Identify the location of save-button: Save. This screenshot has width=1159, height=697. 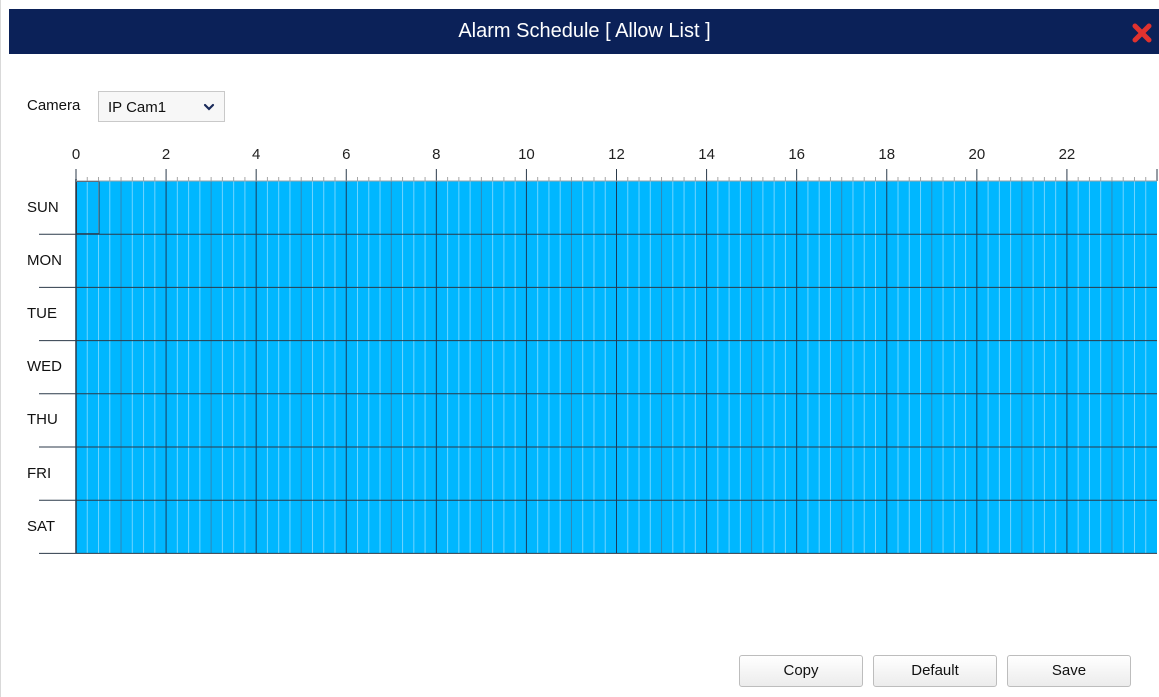
(1069, 671).